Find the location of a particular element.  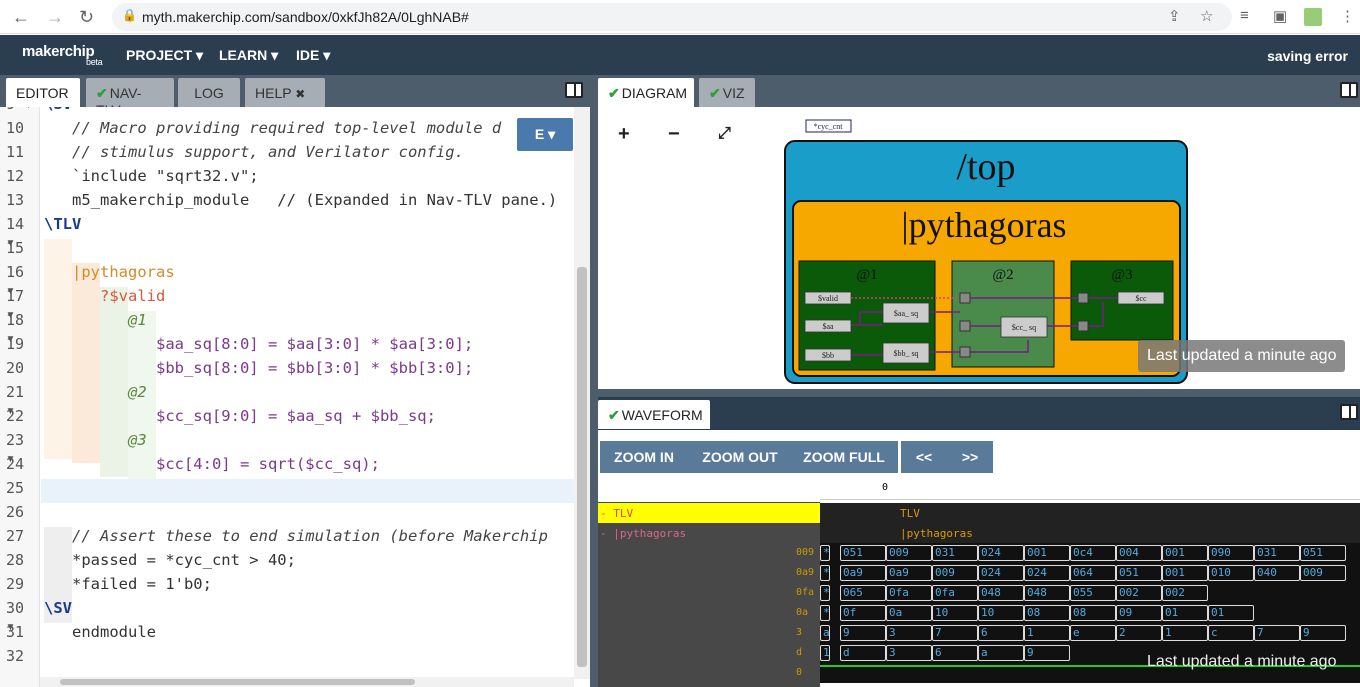

reload-icon: ↻ is located at coordinates (86, 17).